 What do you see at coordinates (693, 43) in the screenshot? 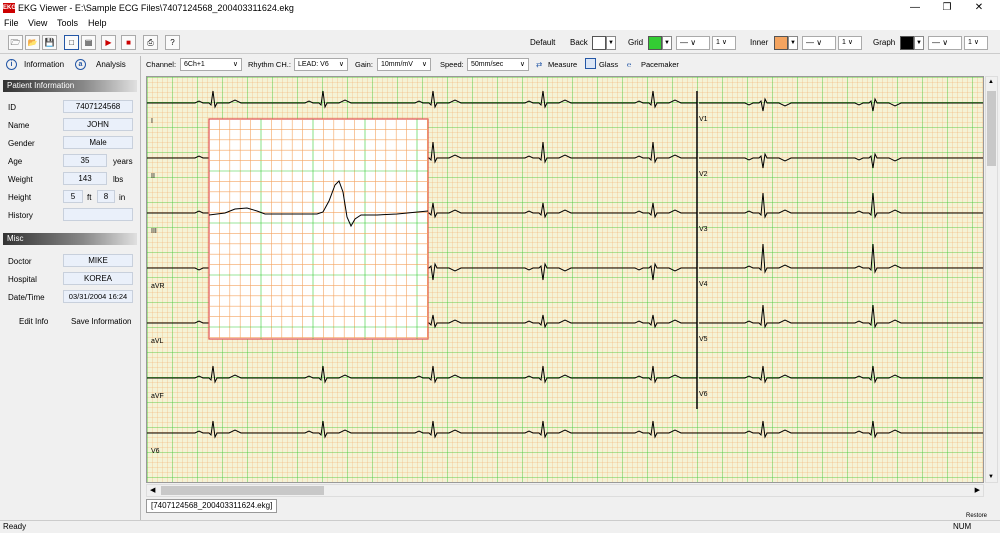
I see `grid-line-style-select: — ∨` at bounding box center [693, 43].